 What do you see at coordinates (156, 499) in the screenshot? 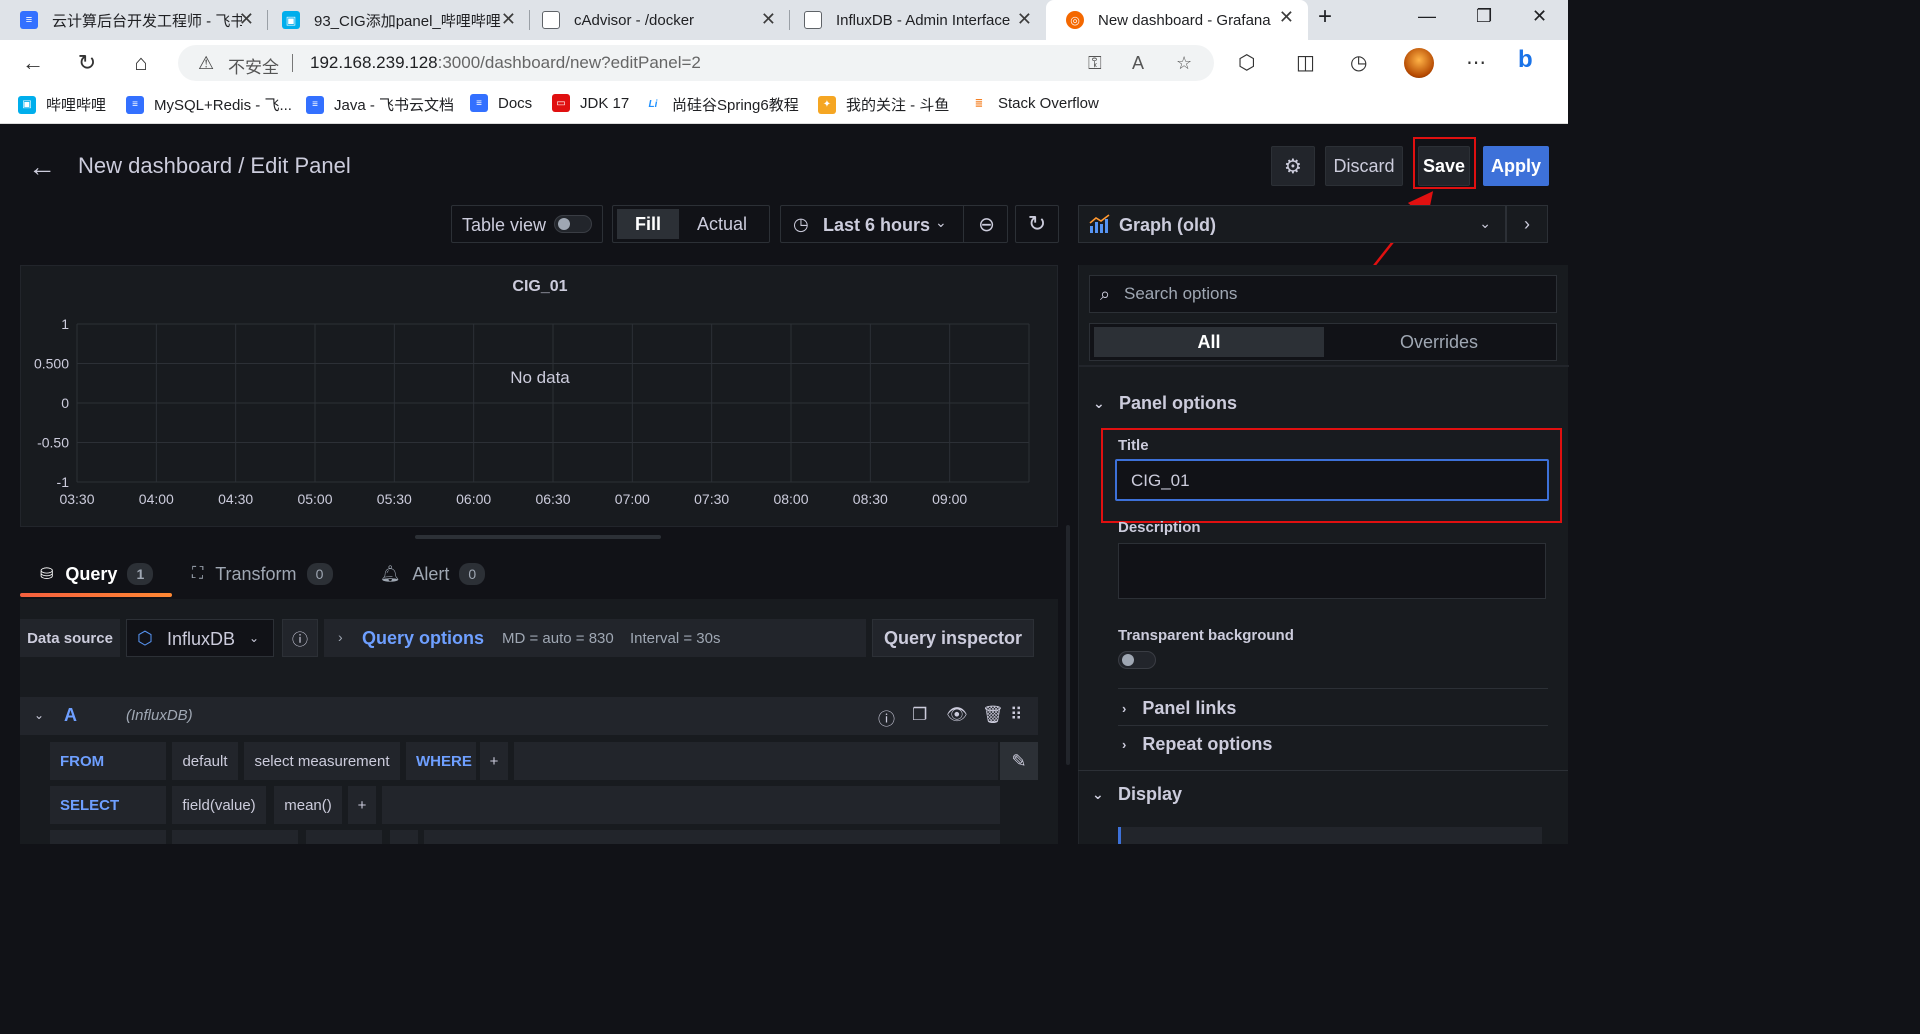
I see `x-tick-label: 04:00` at bounding box center [156, 499].